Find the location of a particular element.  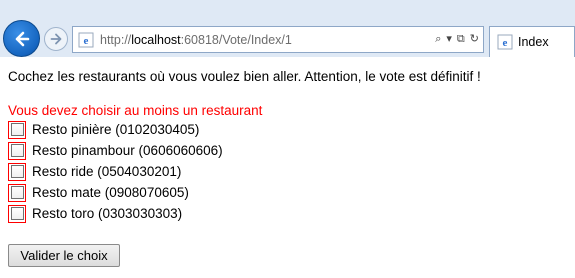

list-item: Resto mate (0908070605) is located at coordinates (115, 192).